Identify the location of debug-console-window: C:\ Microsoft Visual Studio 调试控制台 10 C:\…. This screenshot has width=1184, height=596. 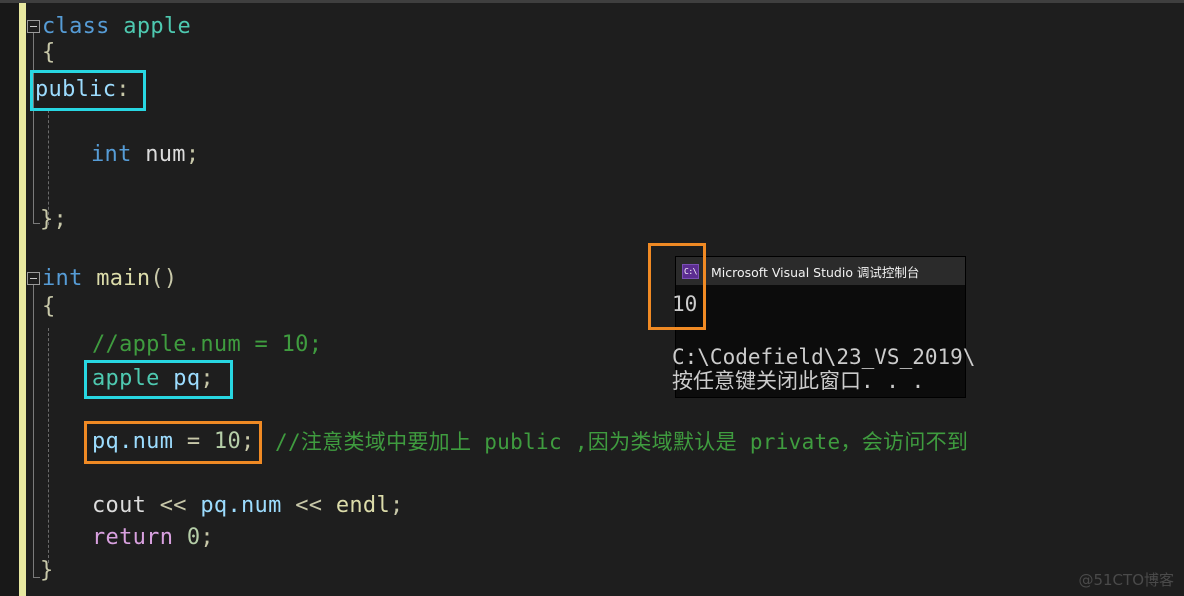
(823, 327).